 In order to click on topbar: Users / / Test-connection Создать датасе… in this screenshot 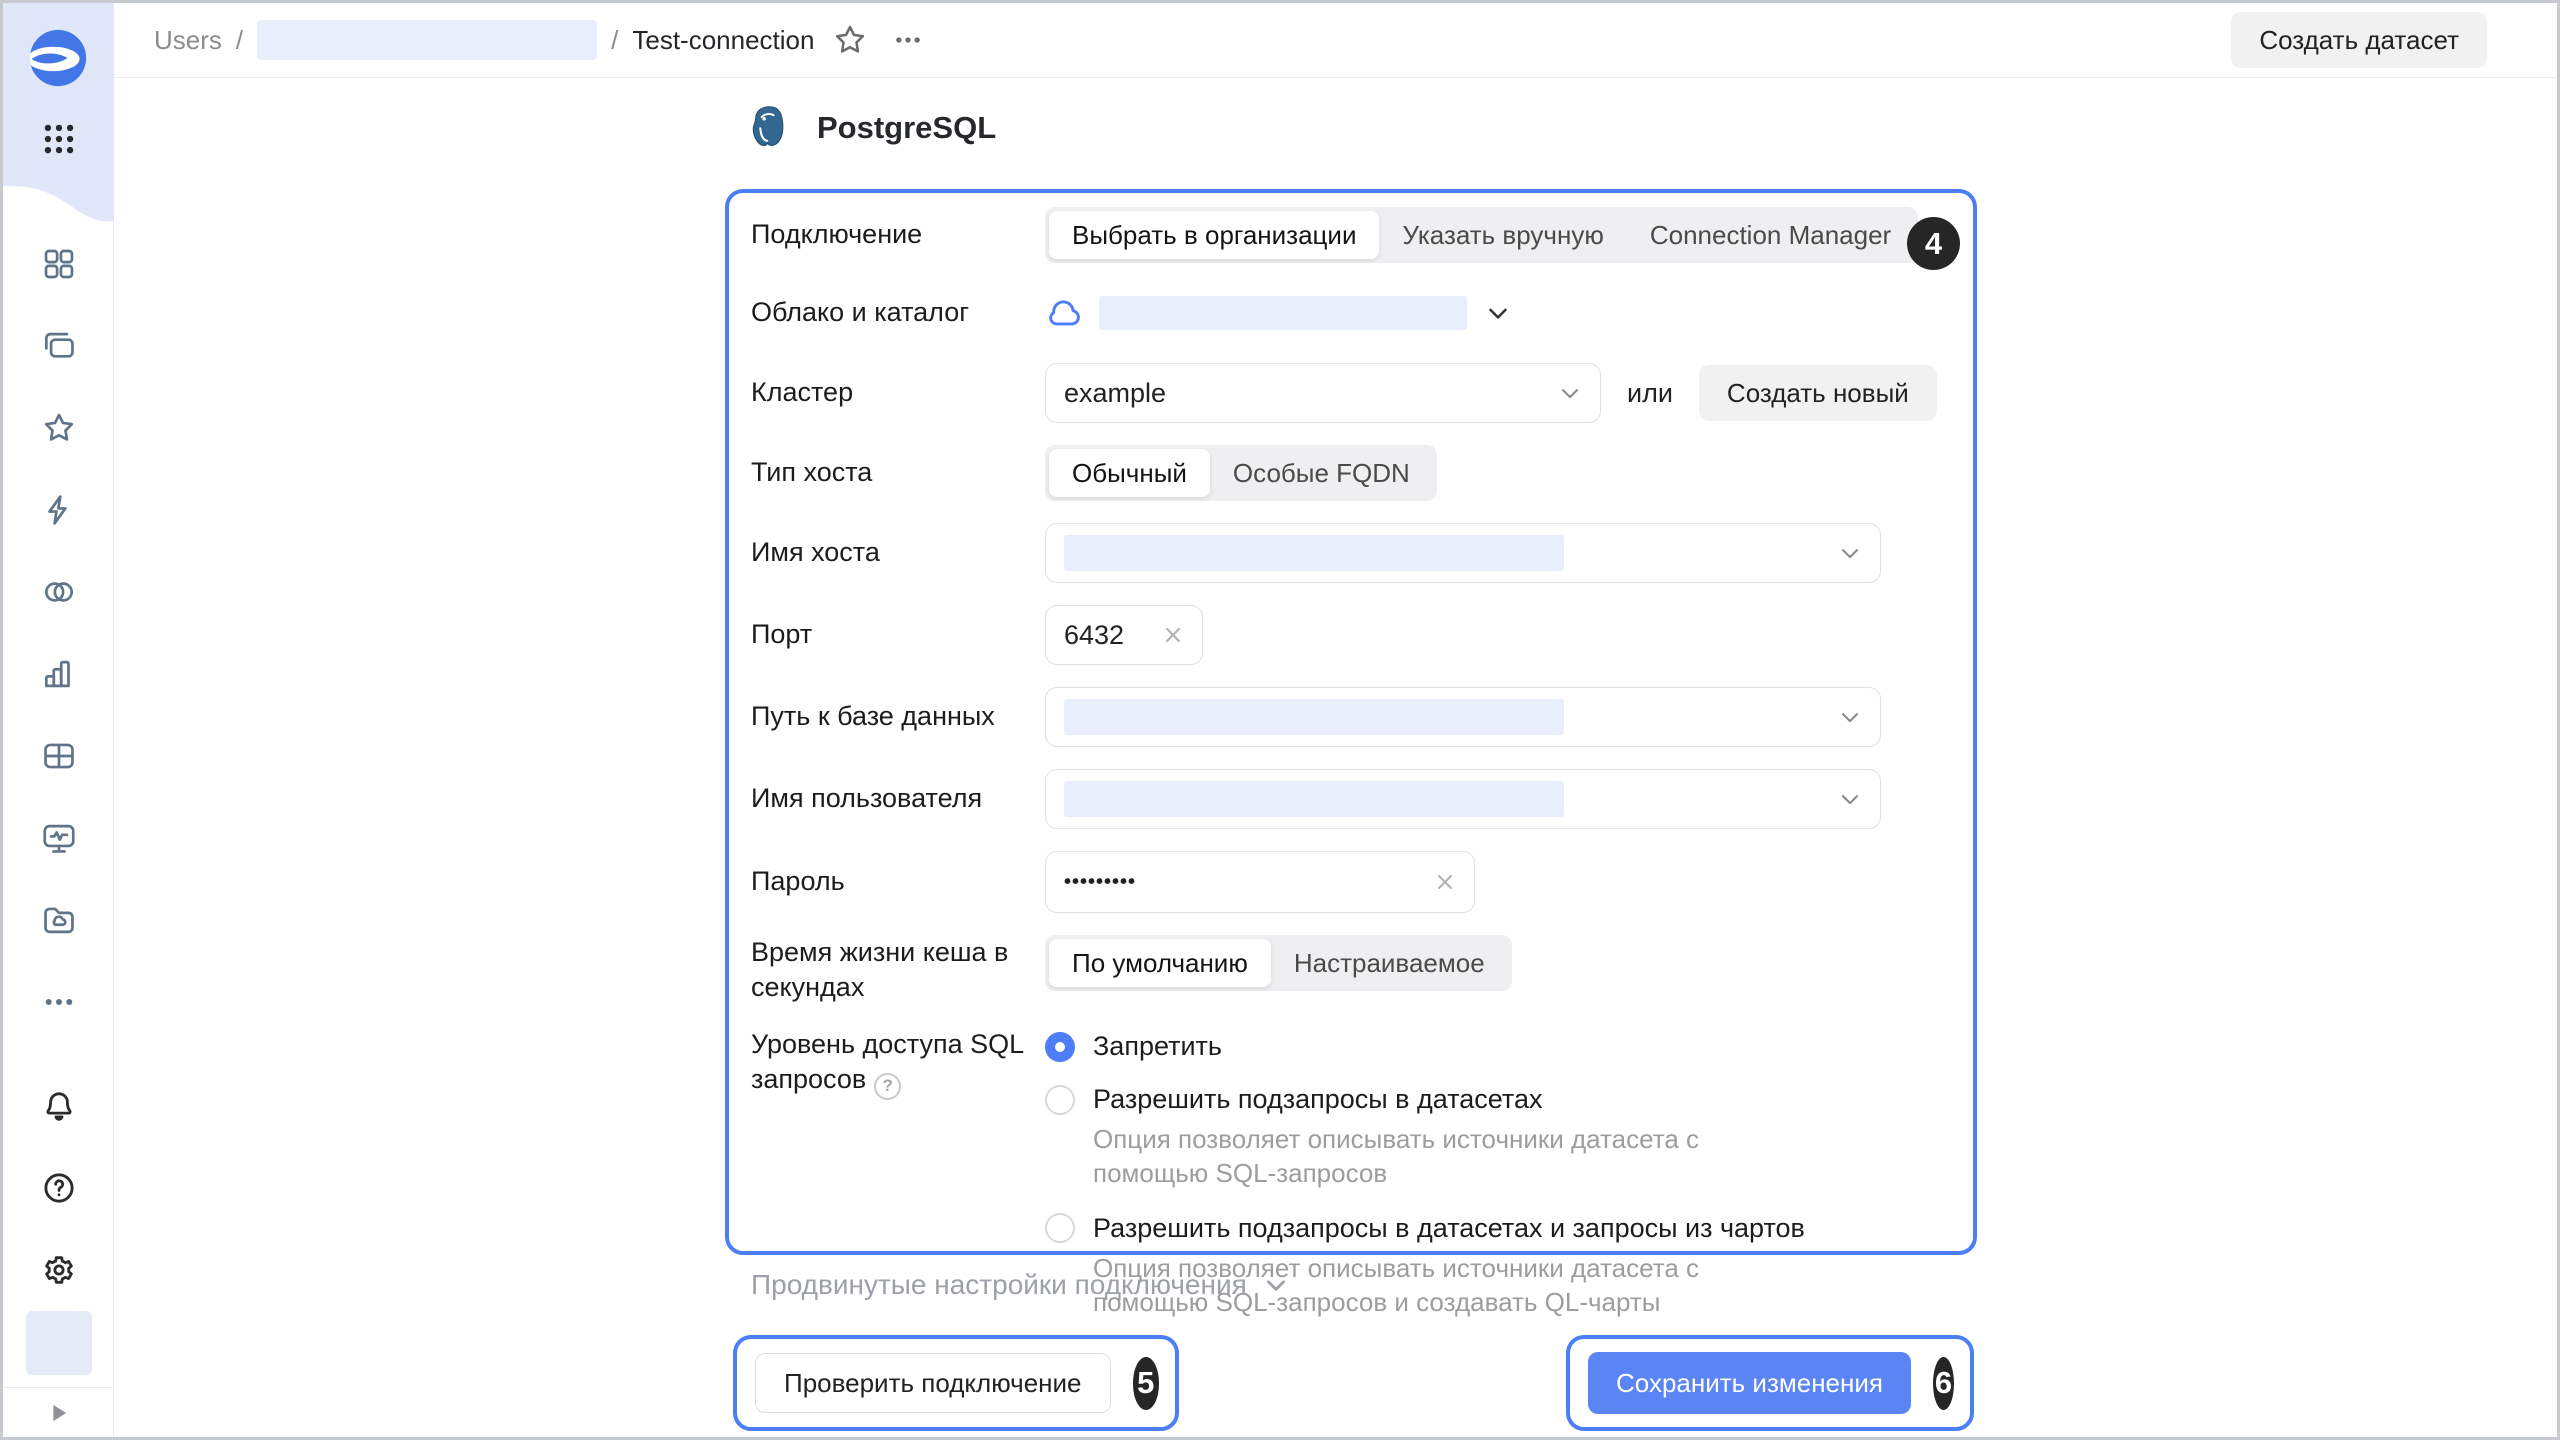, I will do `click(1335, 40)`.